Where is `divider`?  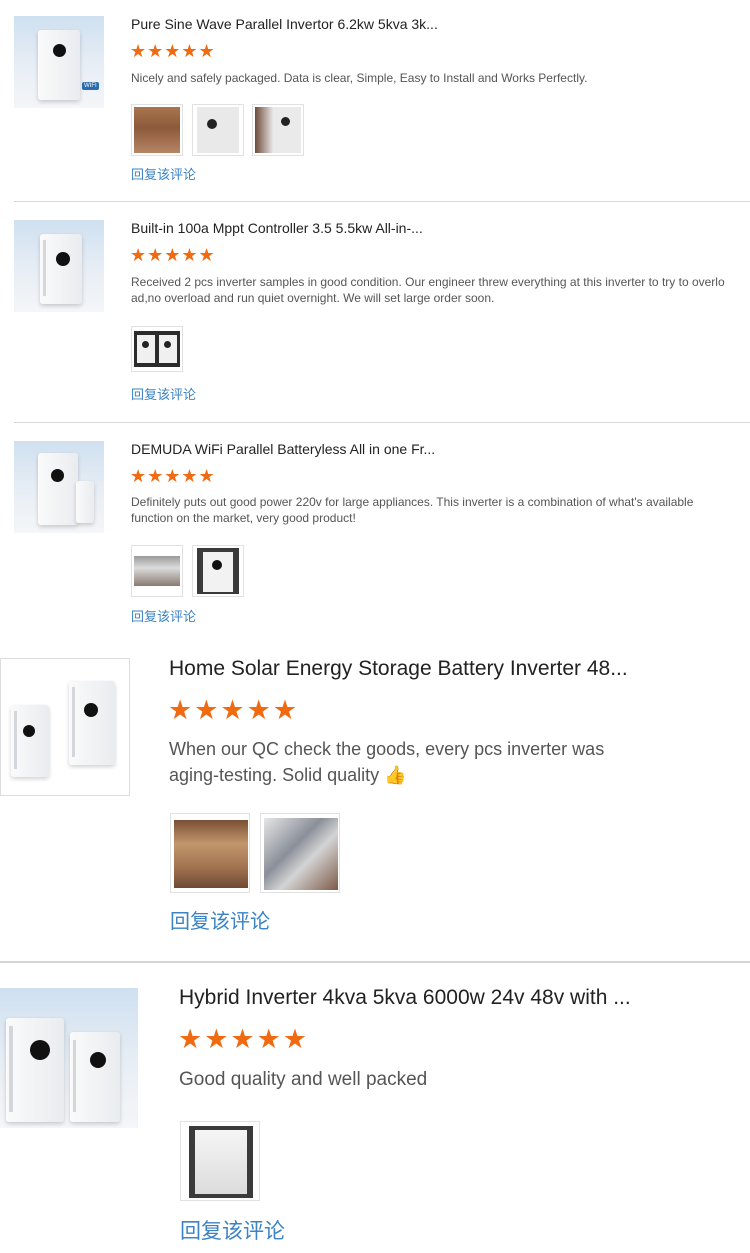
divider is located at coordinates (375, 962).